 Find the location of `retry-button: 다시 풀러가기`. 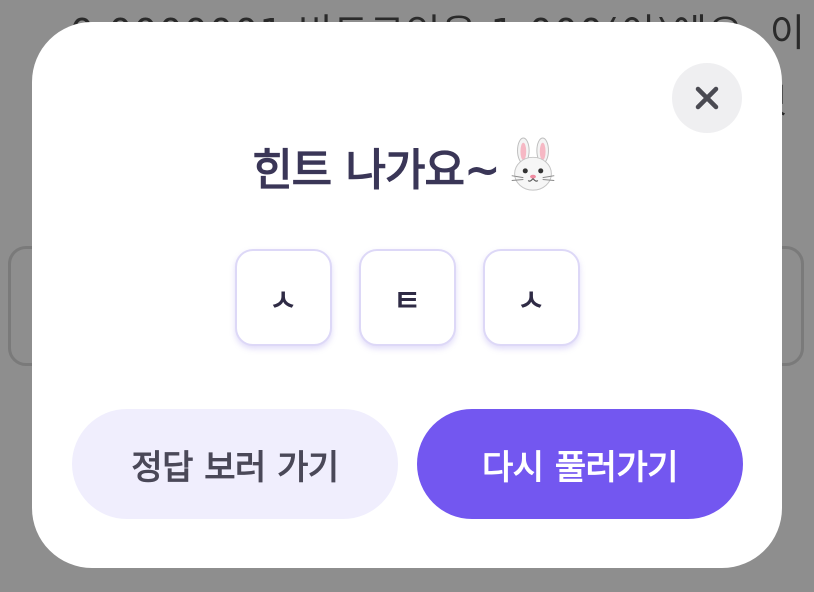

retry-button: 다시 풀러가기 is located at coordinates (580, 464).